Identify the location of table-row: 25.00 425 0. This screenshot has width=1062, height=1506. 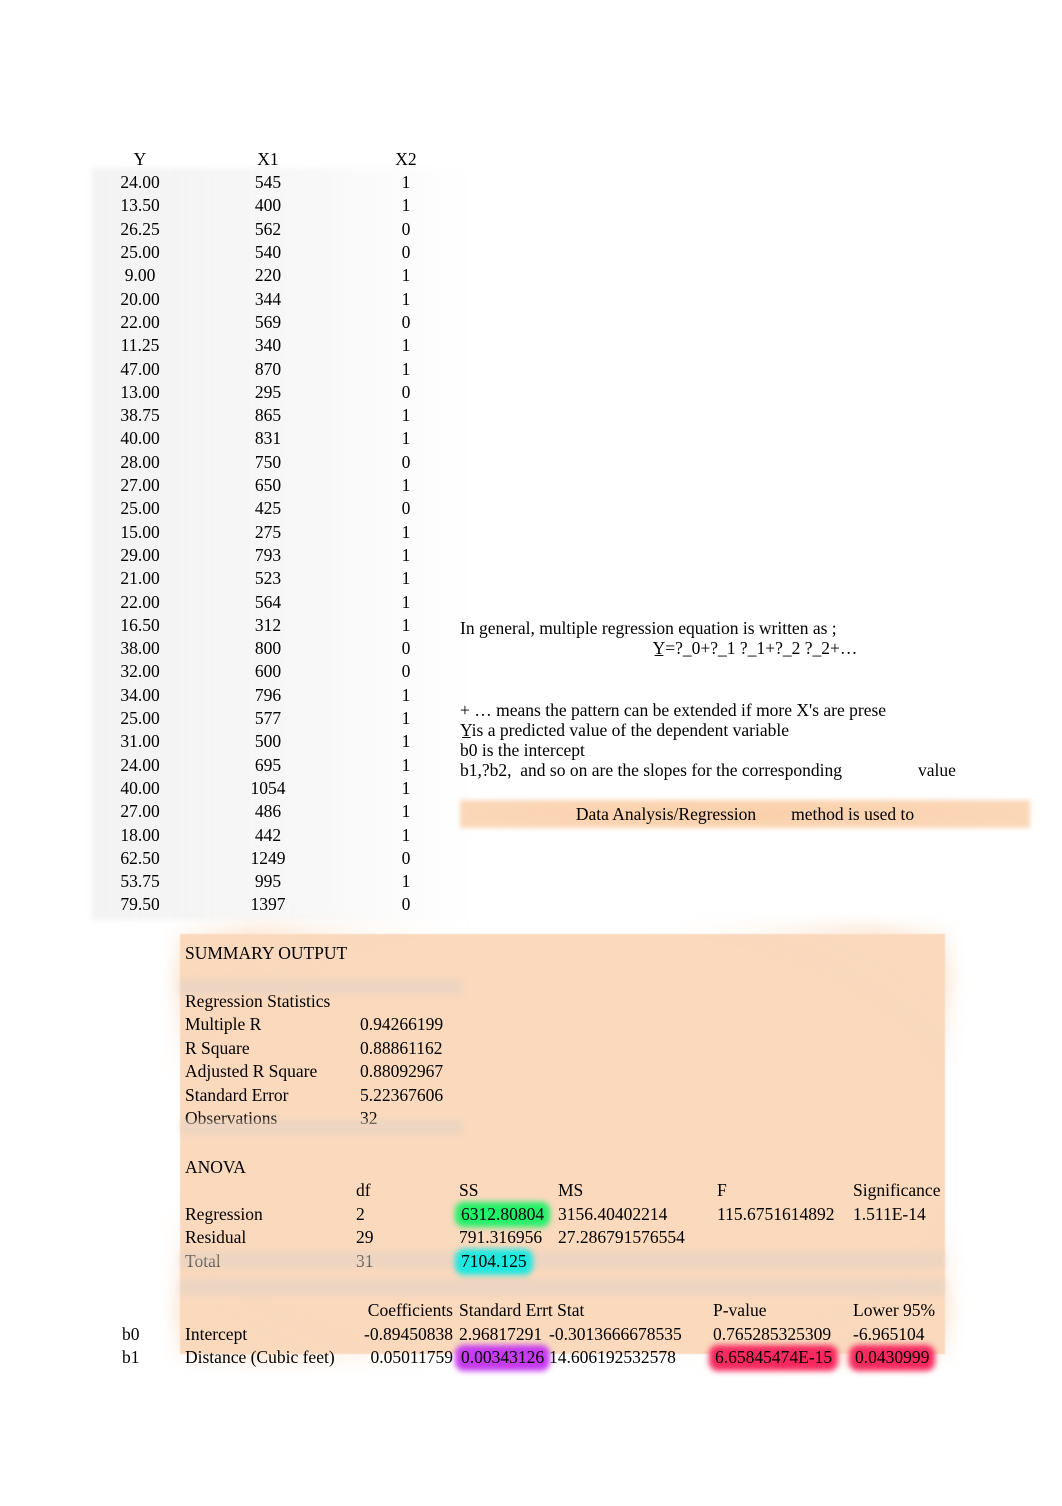
(278, 508).